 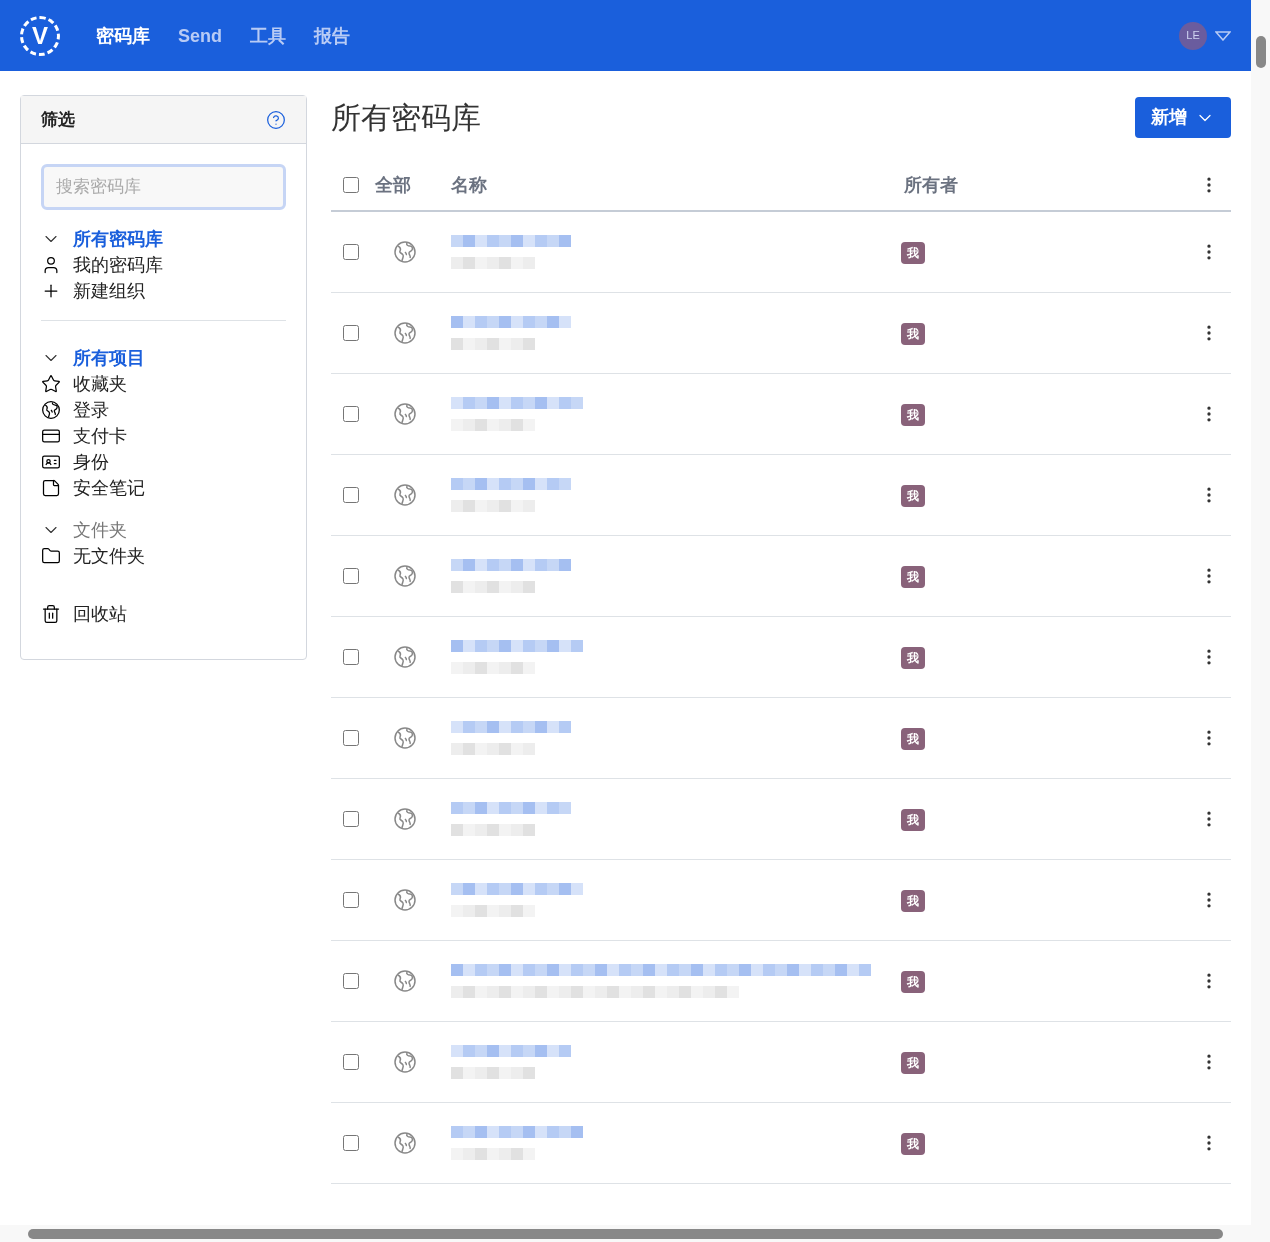 What do you see at coordinates (100, 614) in the screenshot?
I see `filter-item: 回收站` at bounding box center [100, 614].